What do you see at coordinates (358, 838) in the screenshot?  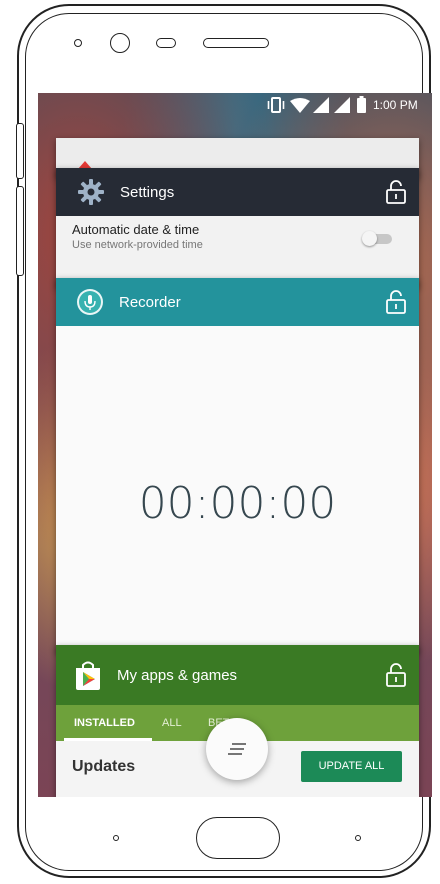 I see `recents-key` at bounding box center [358, 838].